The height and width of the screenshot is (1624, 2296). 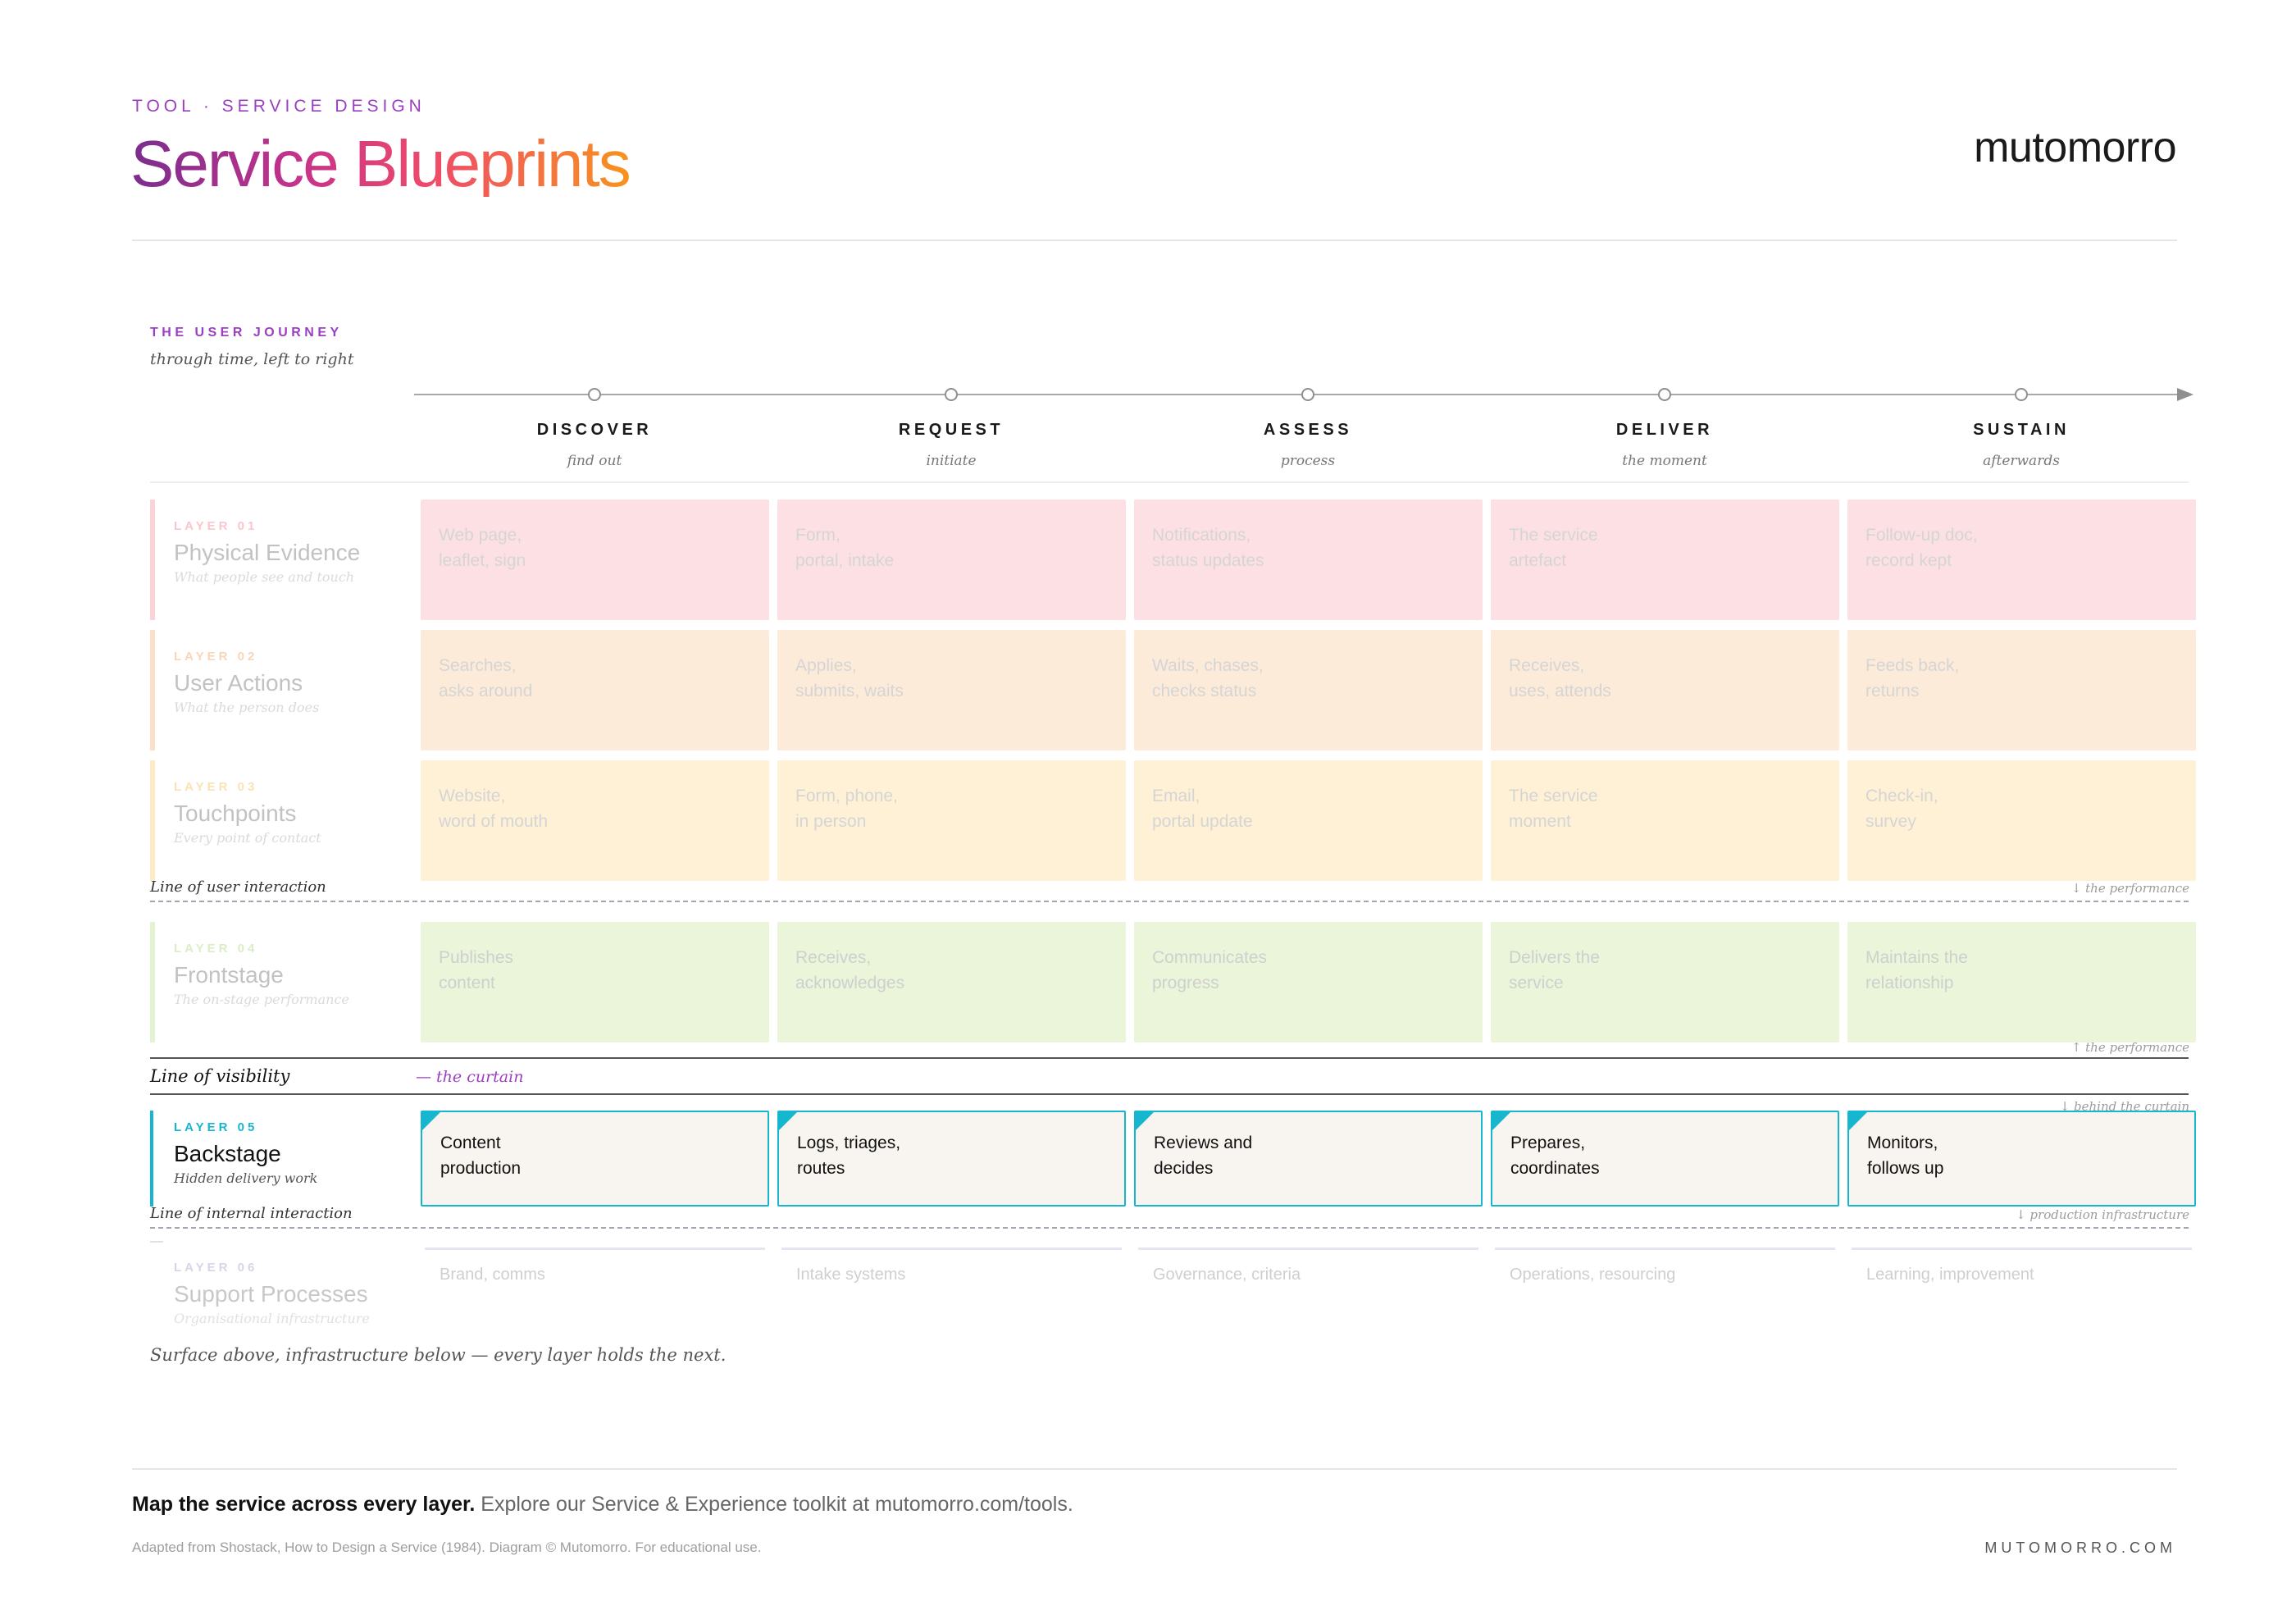 What do you see at coordinates (1169, 901) in the screenshot?
I see `line-user-interaction` at bounding box center [1169, 901].